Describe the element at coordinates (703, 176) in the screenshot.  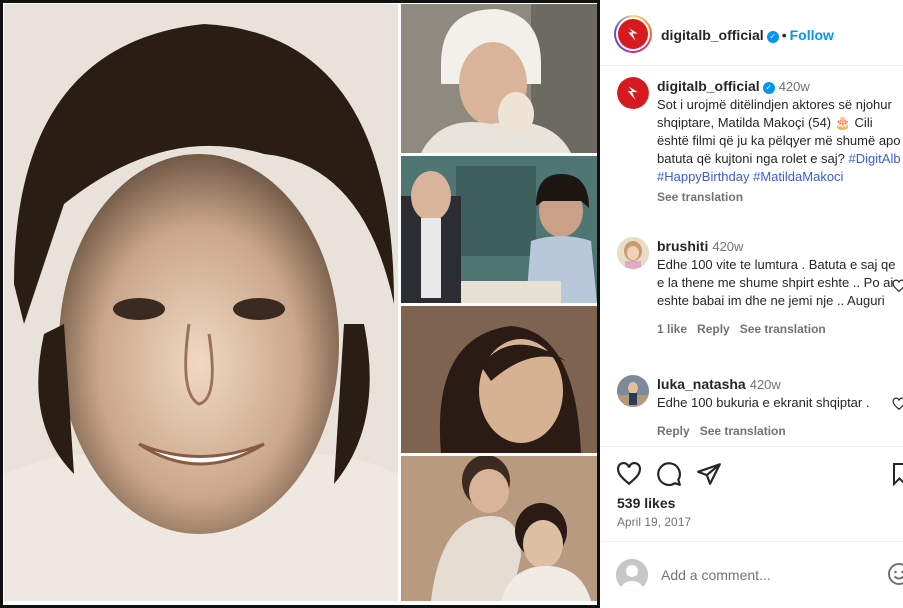
I see `hashtag-link: #HappyBirthday` at that location.